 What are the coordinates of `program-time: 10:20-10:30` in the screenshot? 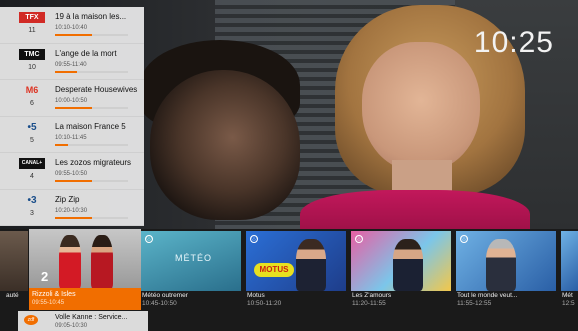 It's located at (71, 210).